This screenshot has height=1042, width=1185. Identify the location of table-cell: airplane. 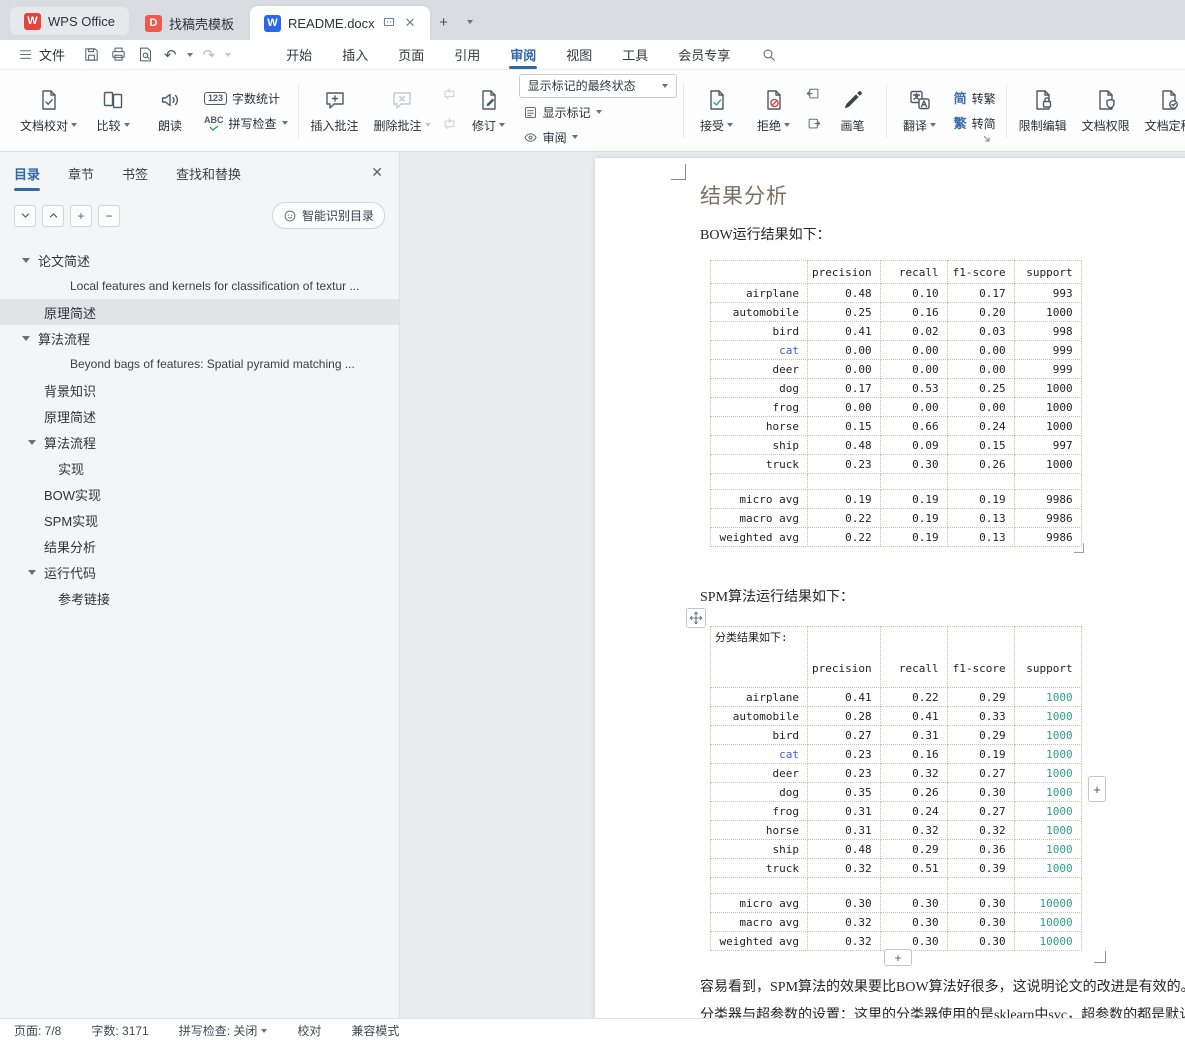
(759, 293).